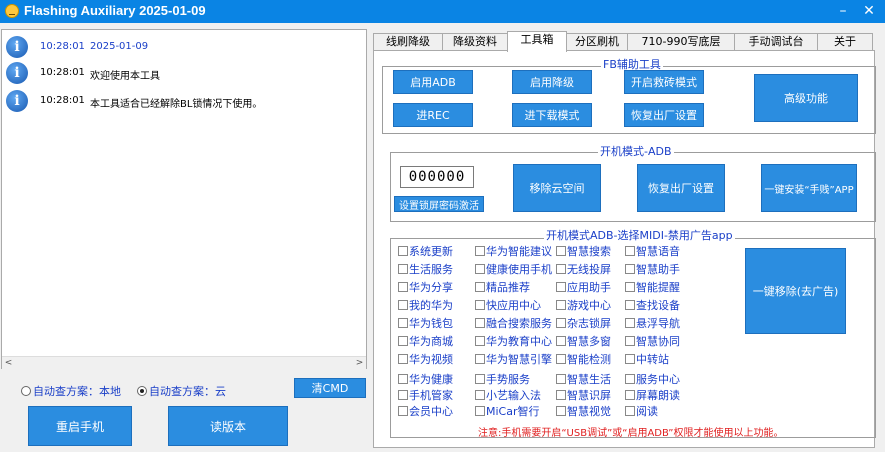 This screenshot has width=885, height=452. Describe the element at coordinates (26, 391) in the screenshot. I see `radio-local-dot` at that location.